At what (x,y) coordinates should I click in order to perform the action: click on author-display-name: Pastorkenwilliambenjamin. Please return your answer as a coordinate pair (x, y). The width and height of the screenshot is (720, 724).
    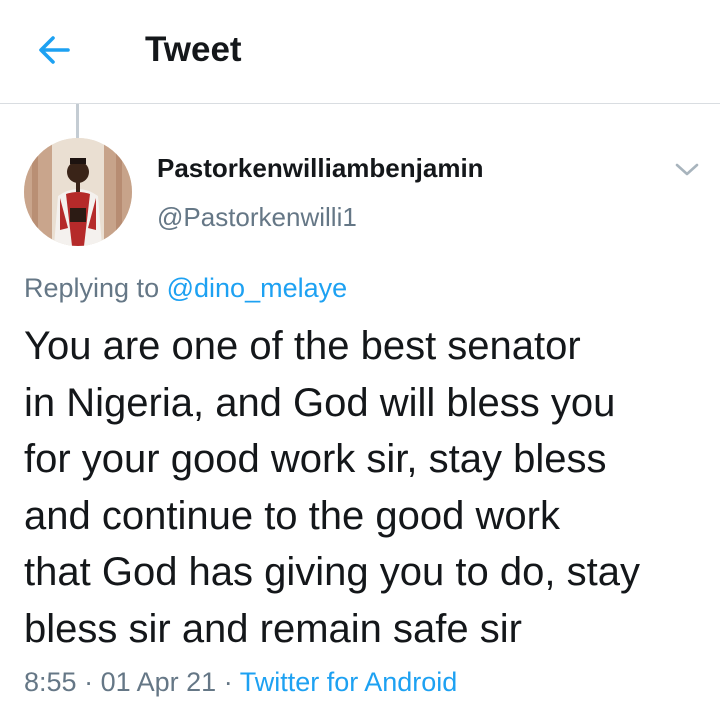
    Looking at the image, I should click on (320, 168).